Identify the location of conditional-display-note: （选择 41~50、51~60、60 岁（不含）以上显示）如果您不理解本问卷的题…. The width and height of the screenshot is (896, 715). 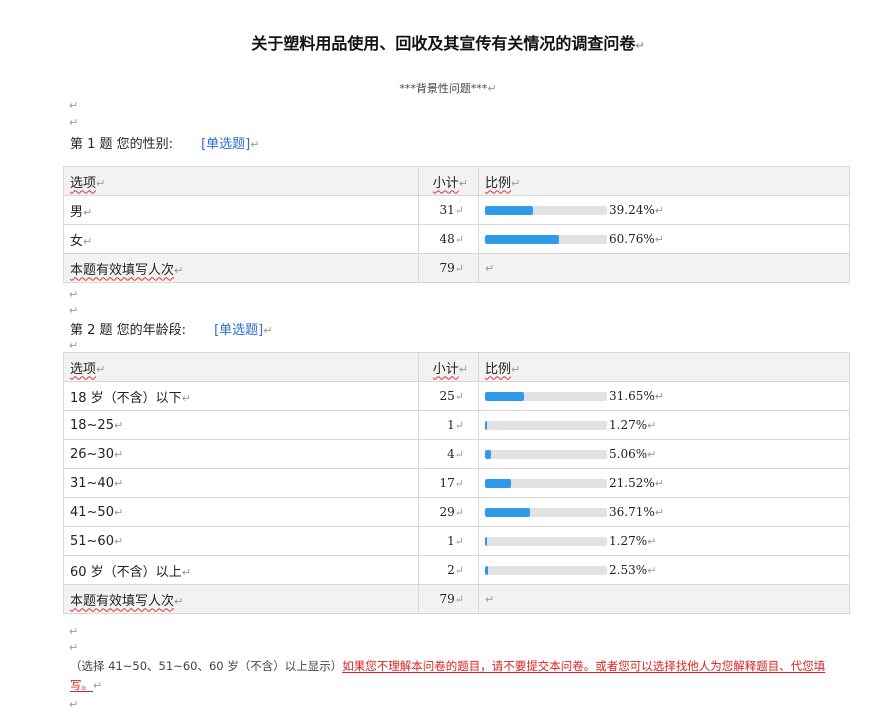
(448, 675).